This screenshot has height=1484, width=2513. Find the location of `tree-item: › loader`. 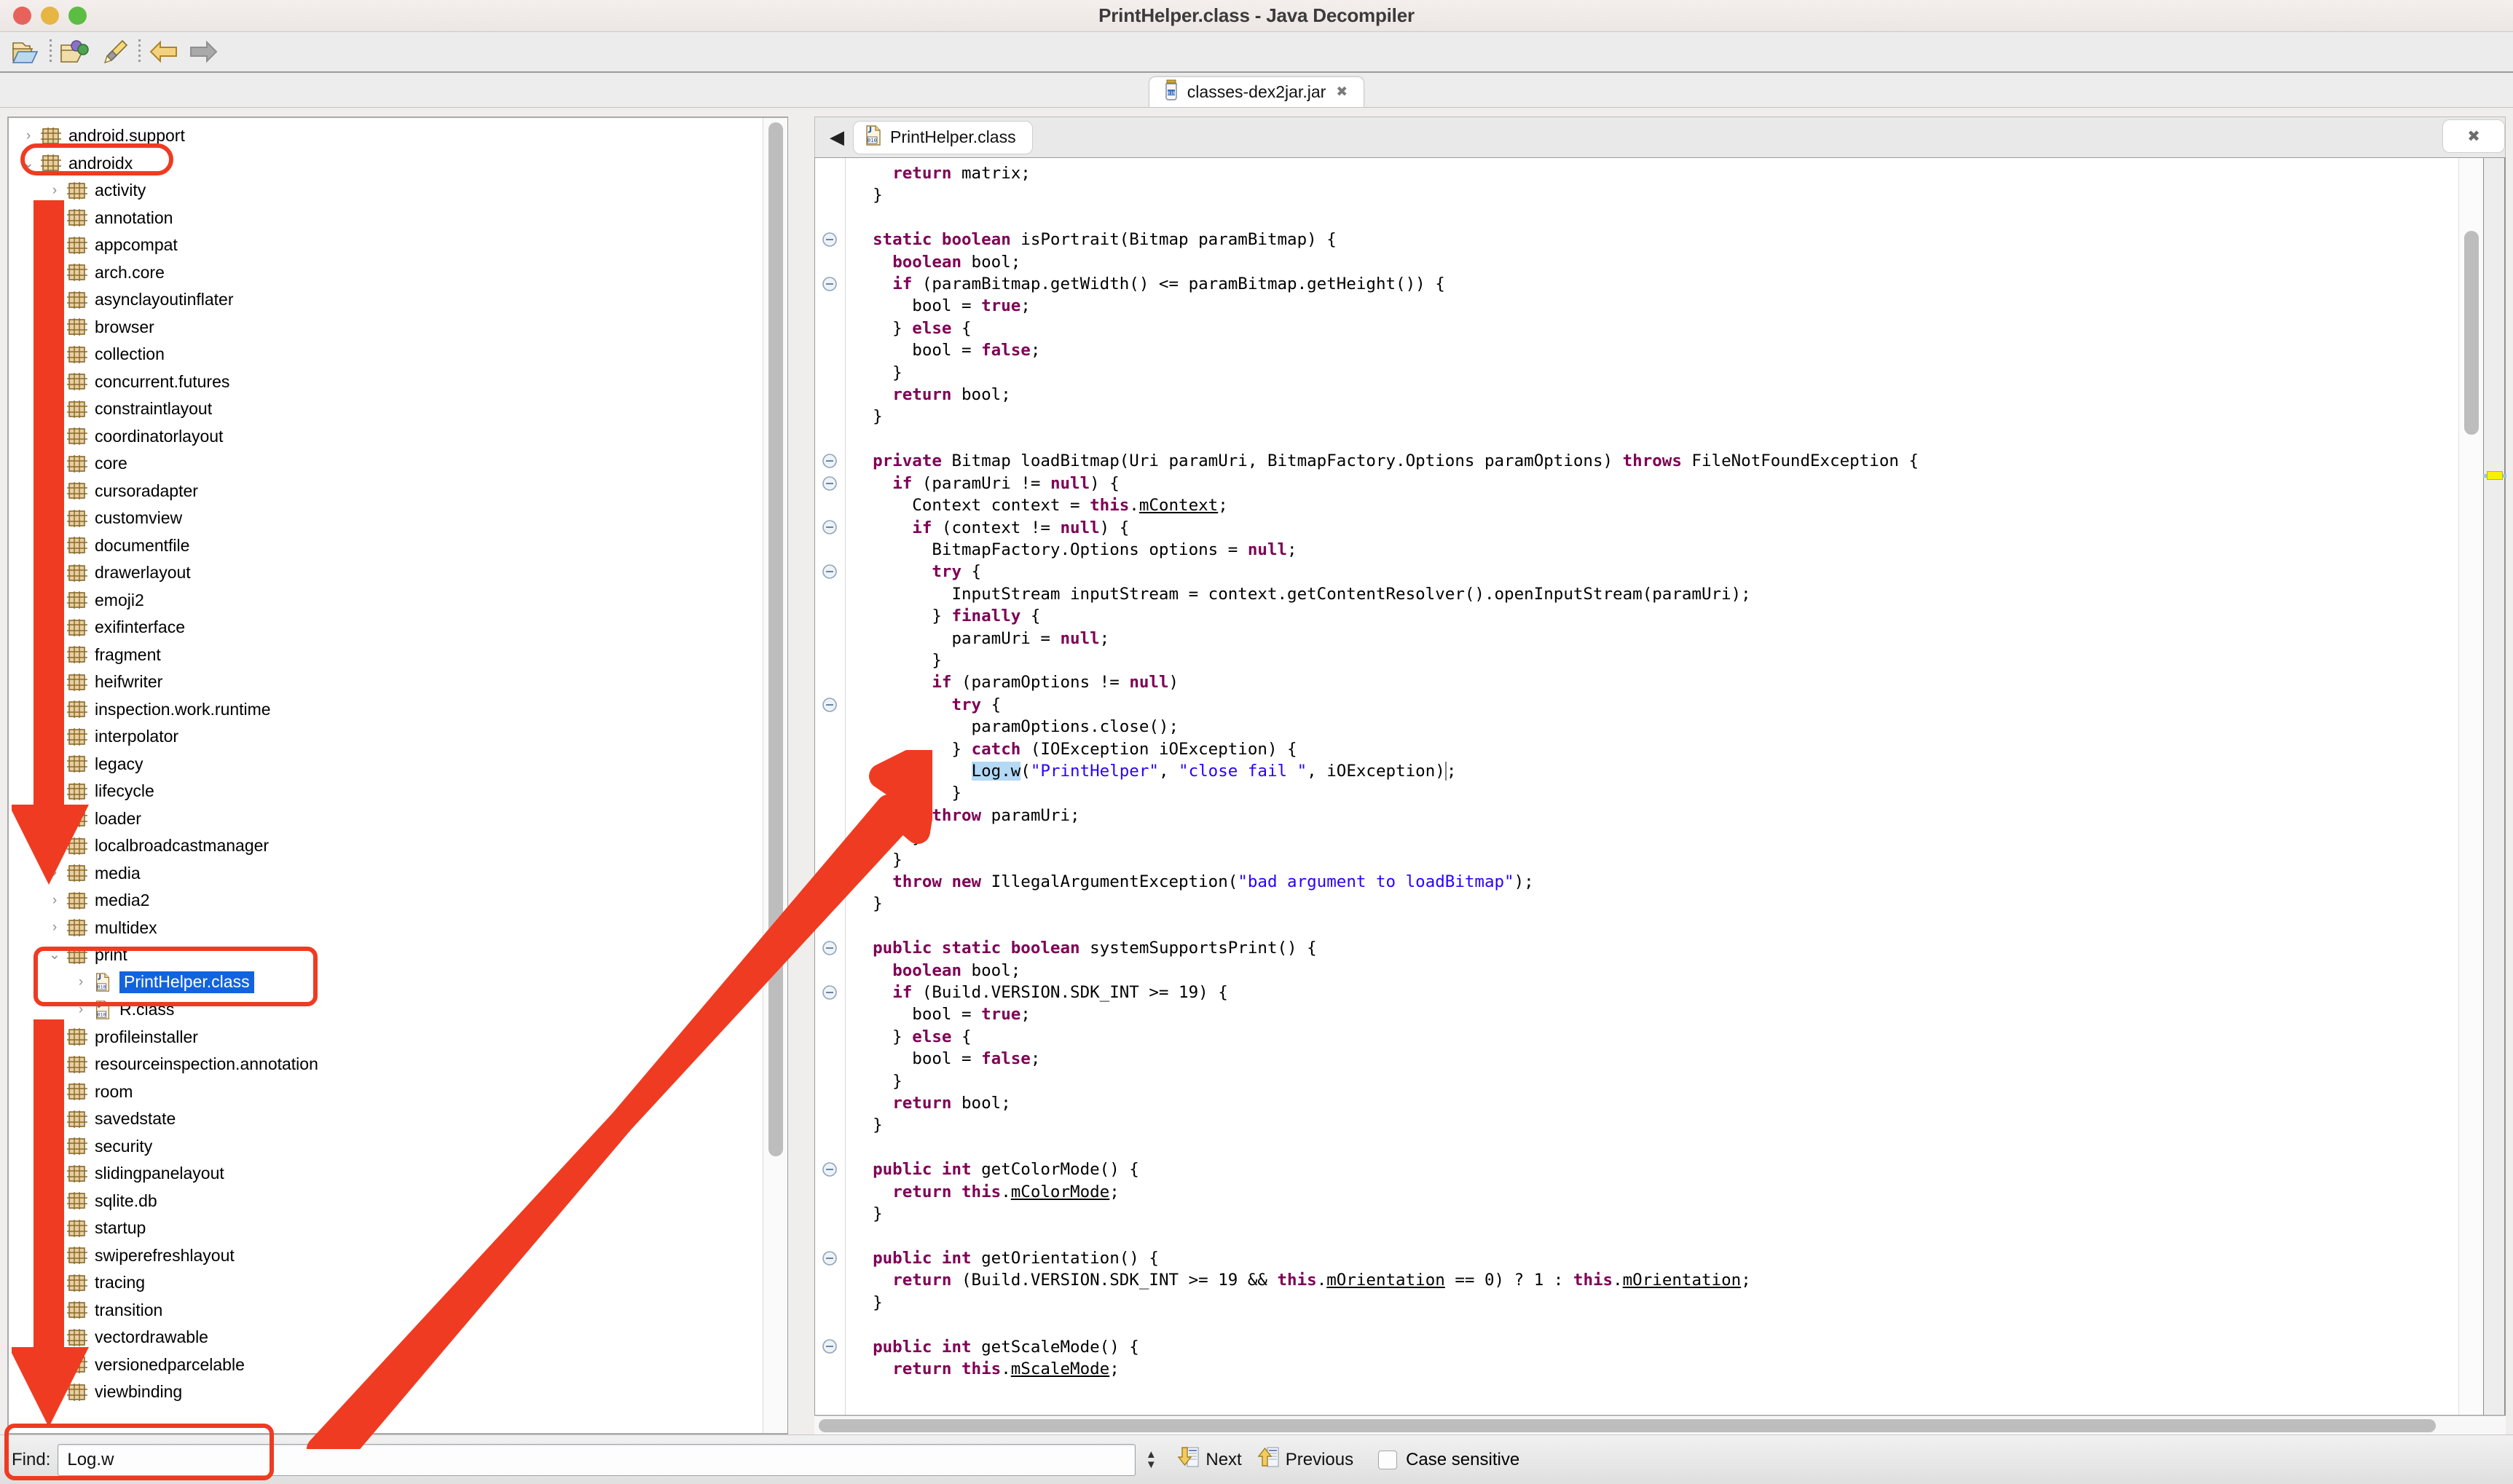

tree-item: › loader is located at coordinates (386, 819).